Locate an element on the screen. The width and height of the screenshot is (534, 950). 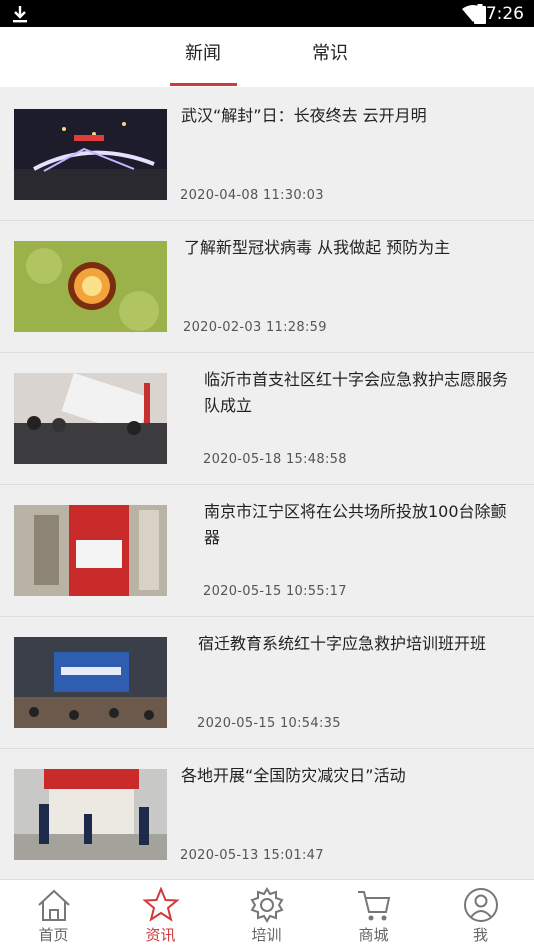
cart-icon is located at coordinates (373, 906).